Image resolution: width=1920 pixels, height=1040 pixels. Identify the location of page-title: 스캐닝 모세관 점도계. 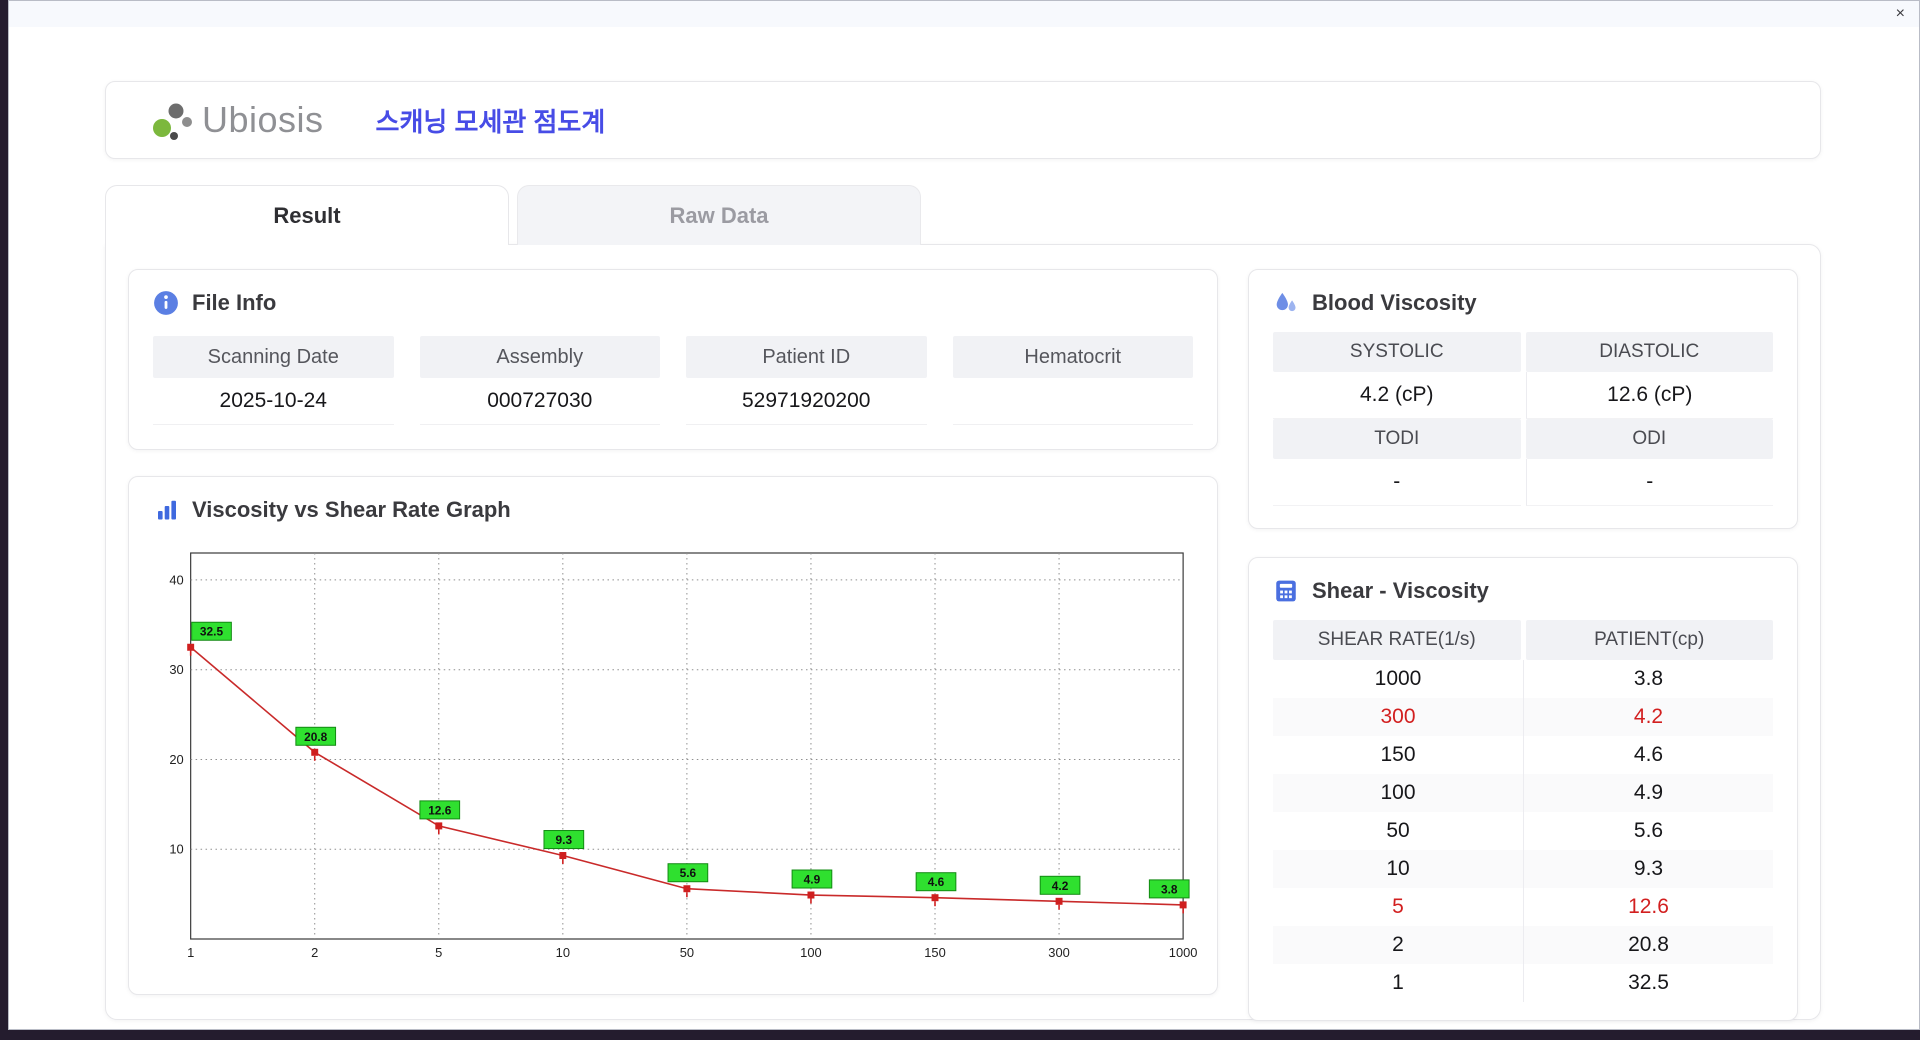
(490, 121).